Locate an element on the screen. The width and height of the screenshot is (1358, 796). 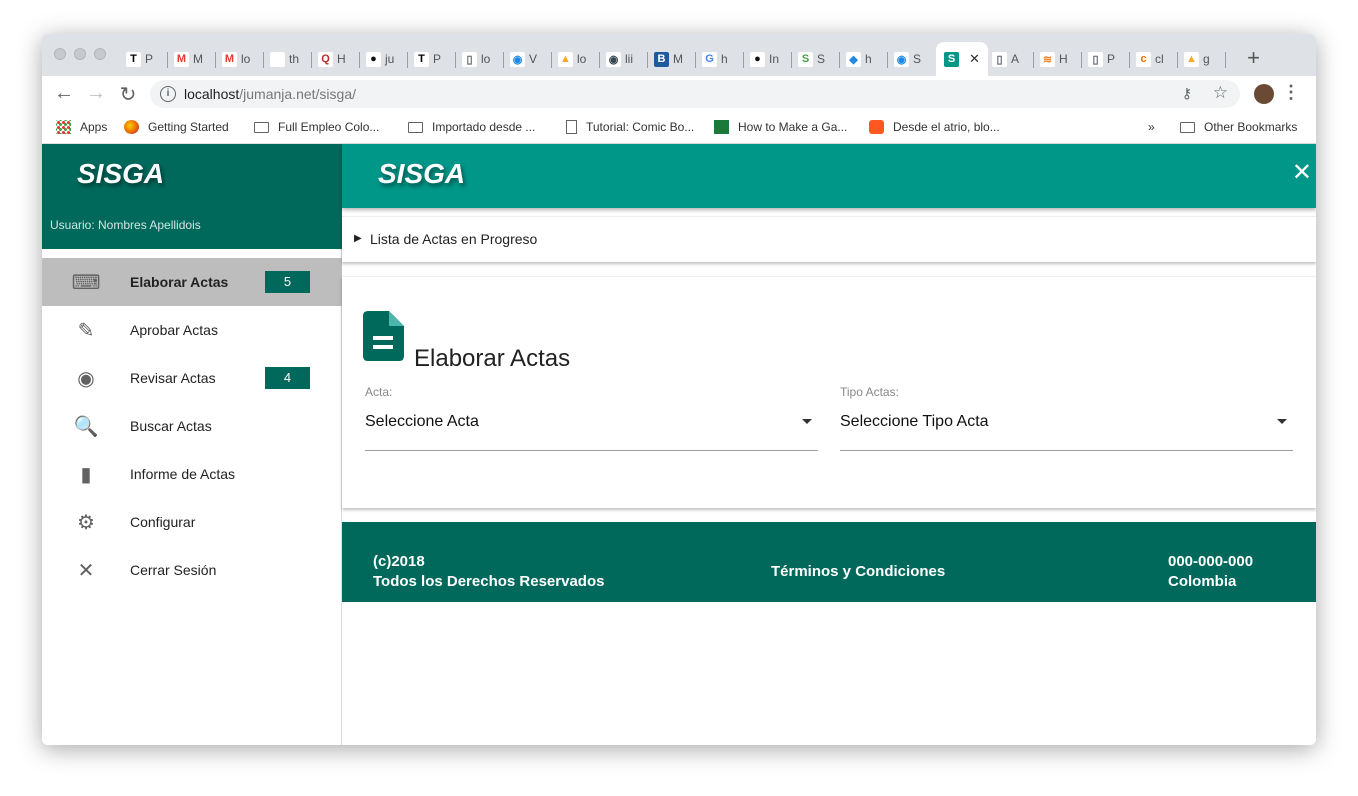
bookmark-getting-started: Getting Started is located at coordinates (176, 127).